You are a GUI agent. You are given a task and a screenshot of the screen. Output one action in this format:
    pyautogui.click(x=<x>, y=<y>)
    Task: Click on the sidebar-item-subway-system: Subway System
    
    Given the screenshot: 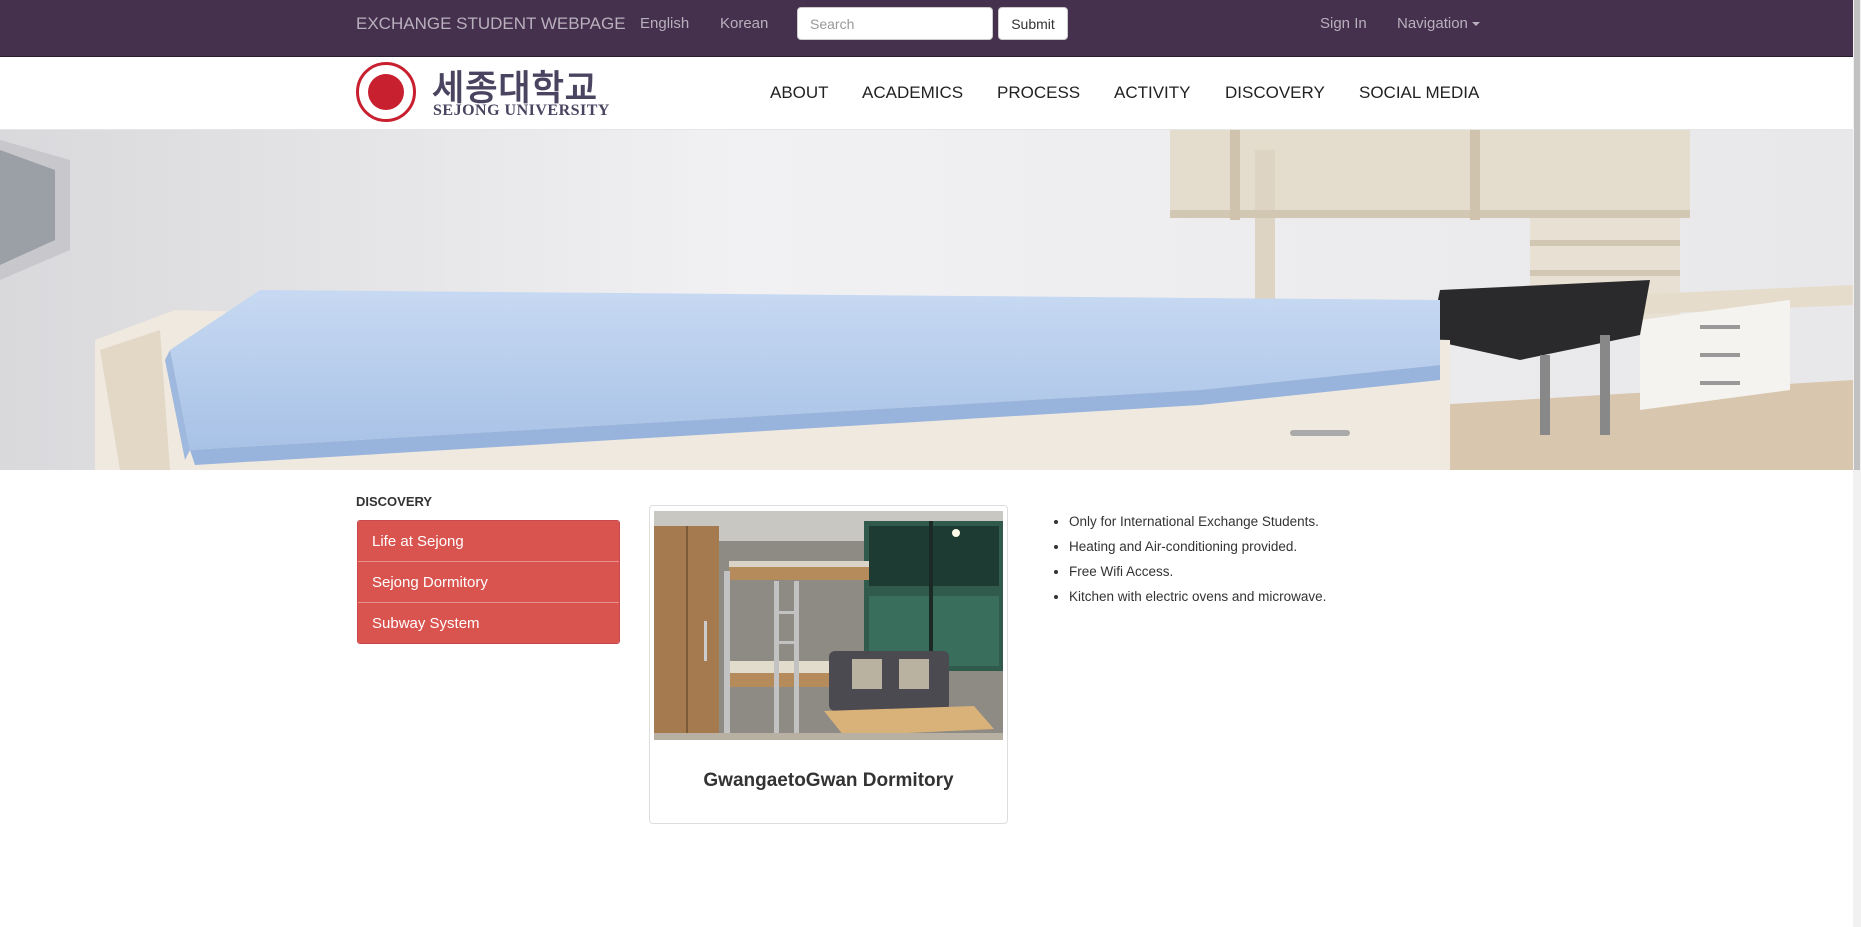 What is the action you would take?
    pyautogui.click(x=488, y=623)
    